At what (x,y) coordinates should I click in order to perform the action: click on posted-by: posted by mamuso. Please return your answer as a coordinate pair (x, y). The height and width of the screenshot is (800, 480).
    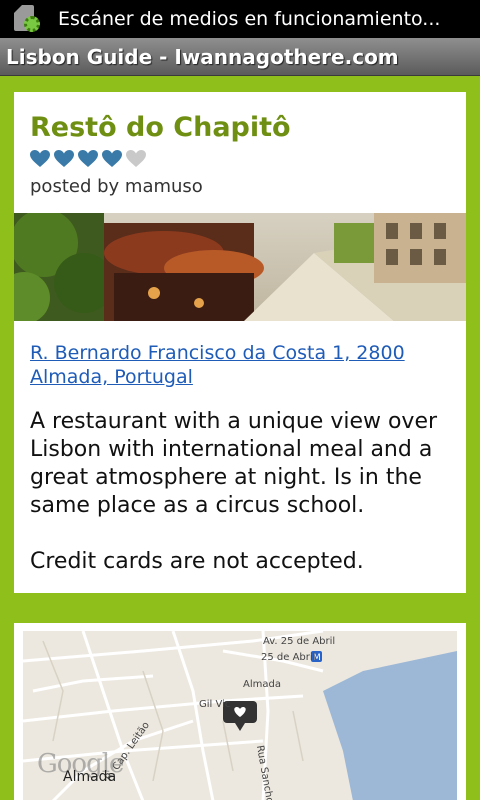
    Looking at the image, I should click on (116, 186).